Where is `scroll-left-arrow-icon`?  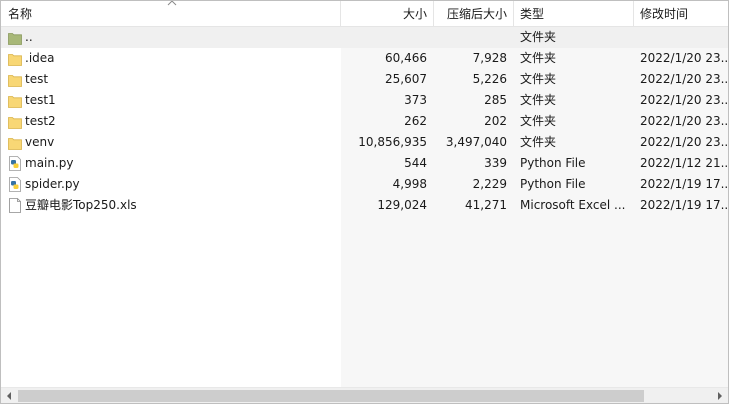 scroll-left-arrow-icon is located at coordinates (9, 396).